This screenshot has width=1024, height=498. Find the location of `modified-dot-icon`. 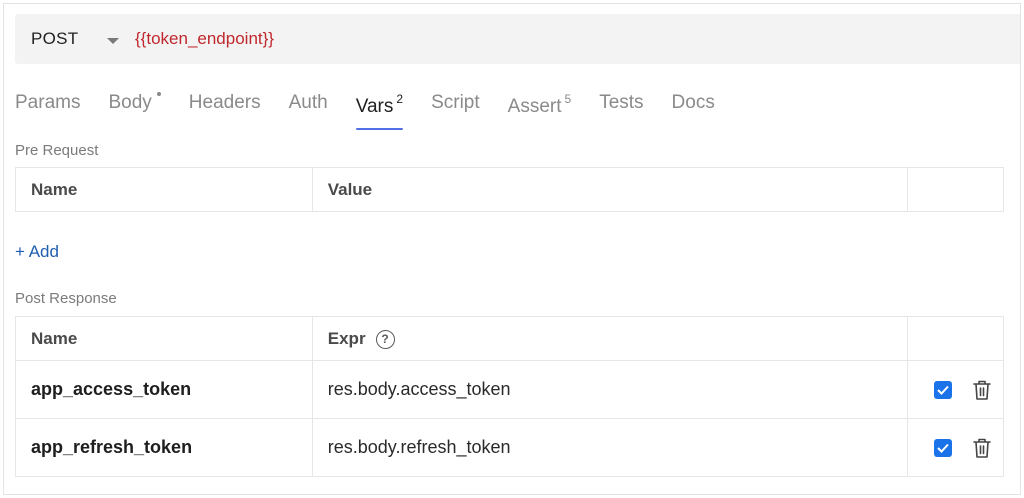

modified-dot-icon is located at coordinates (158, 94).